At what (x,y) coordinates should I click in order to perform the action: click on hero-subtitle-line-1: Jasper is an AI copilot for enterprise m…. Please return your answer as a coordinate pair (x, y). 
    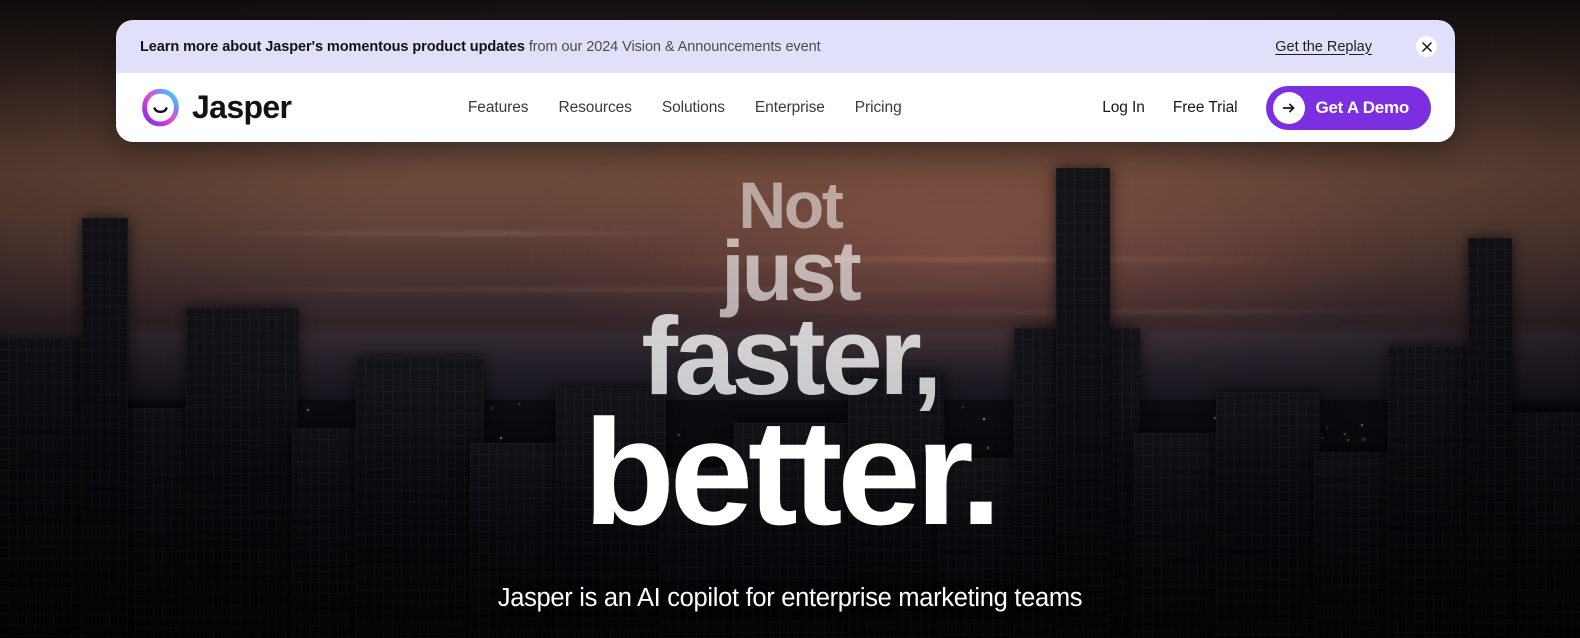
    Looking at the image, I should click on (790, 598).